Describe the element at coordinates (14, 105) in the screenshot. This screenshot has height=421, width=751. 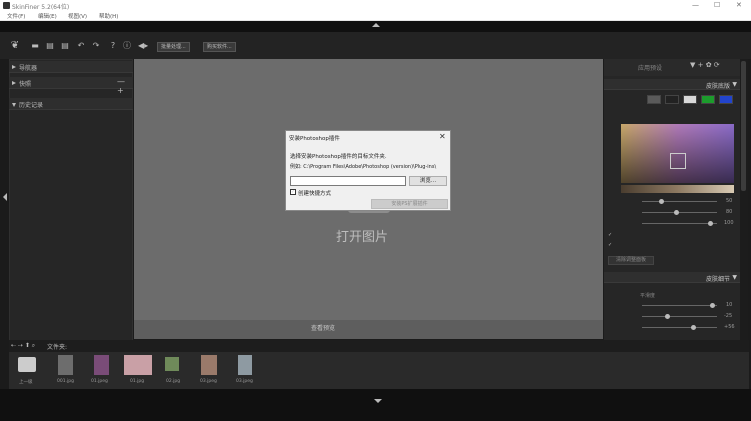
I see `expand-down-icon` at that location.